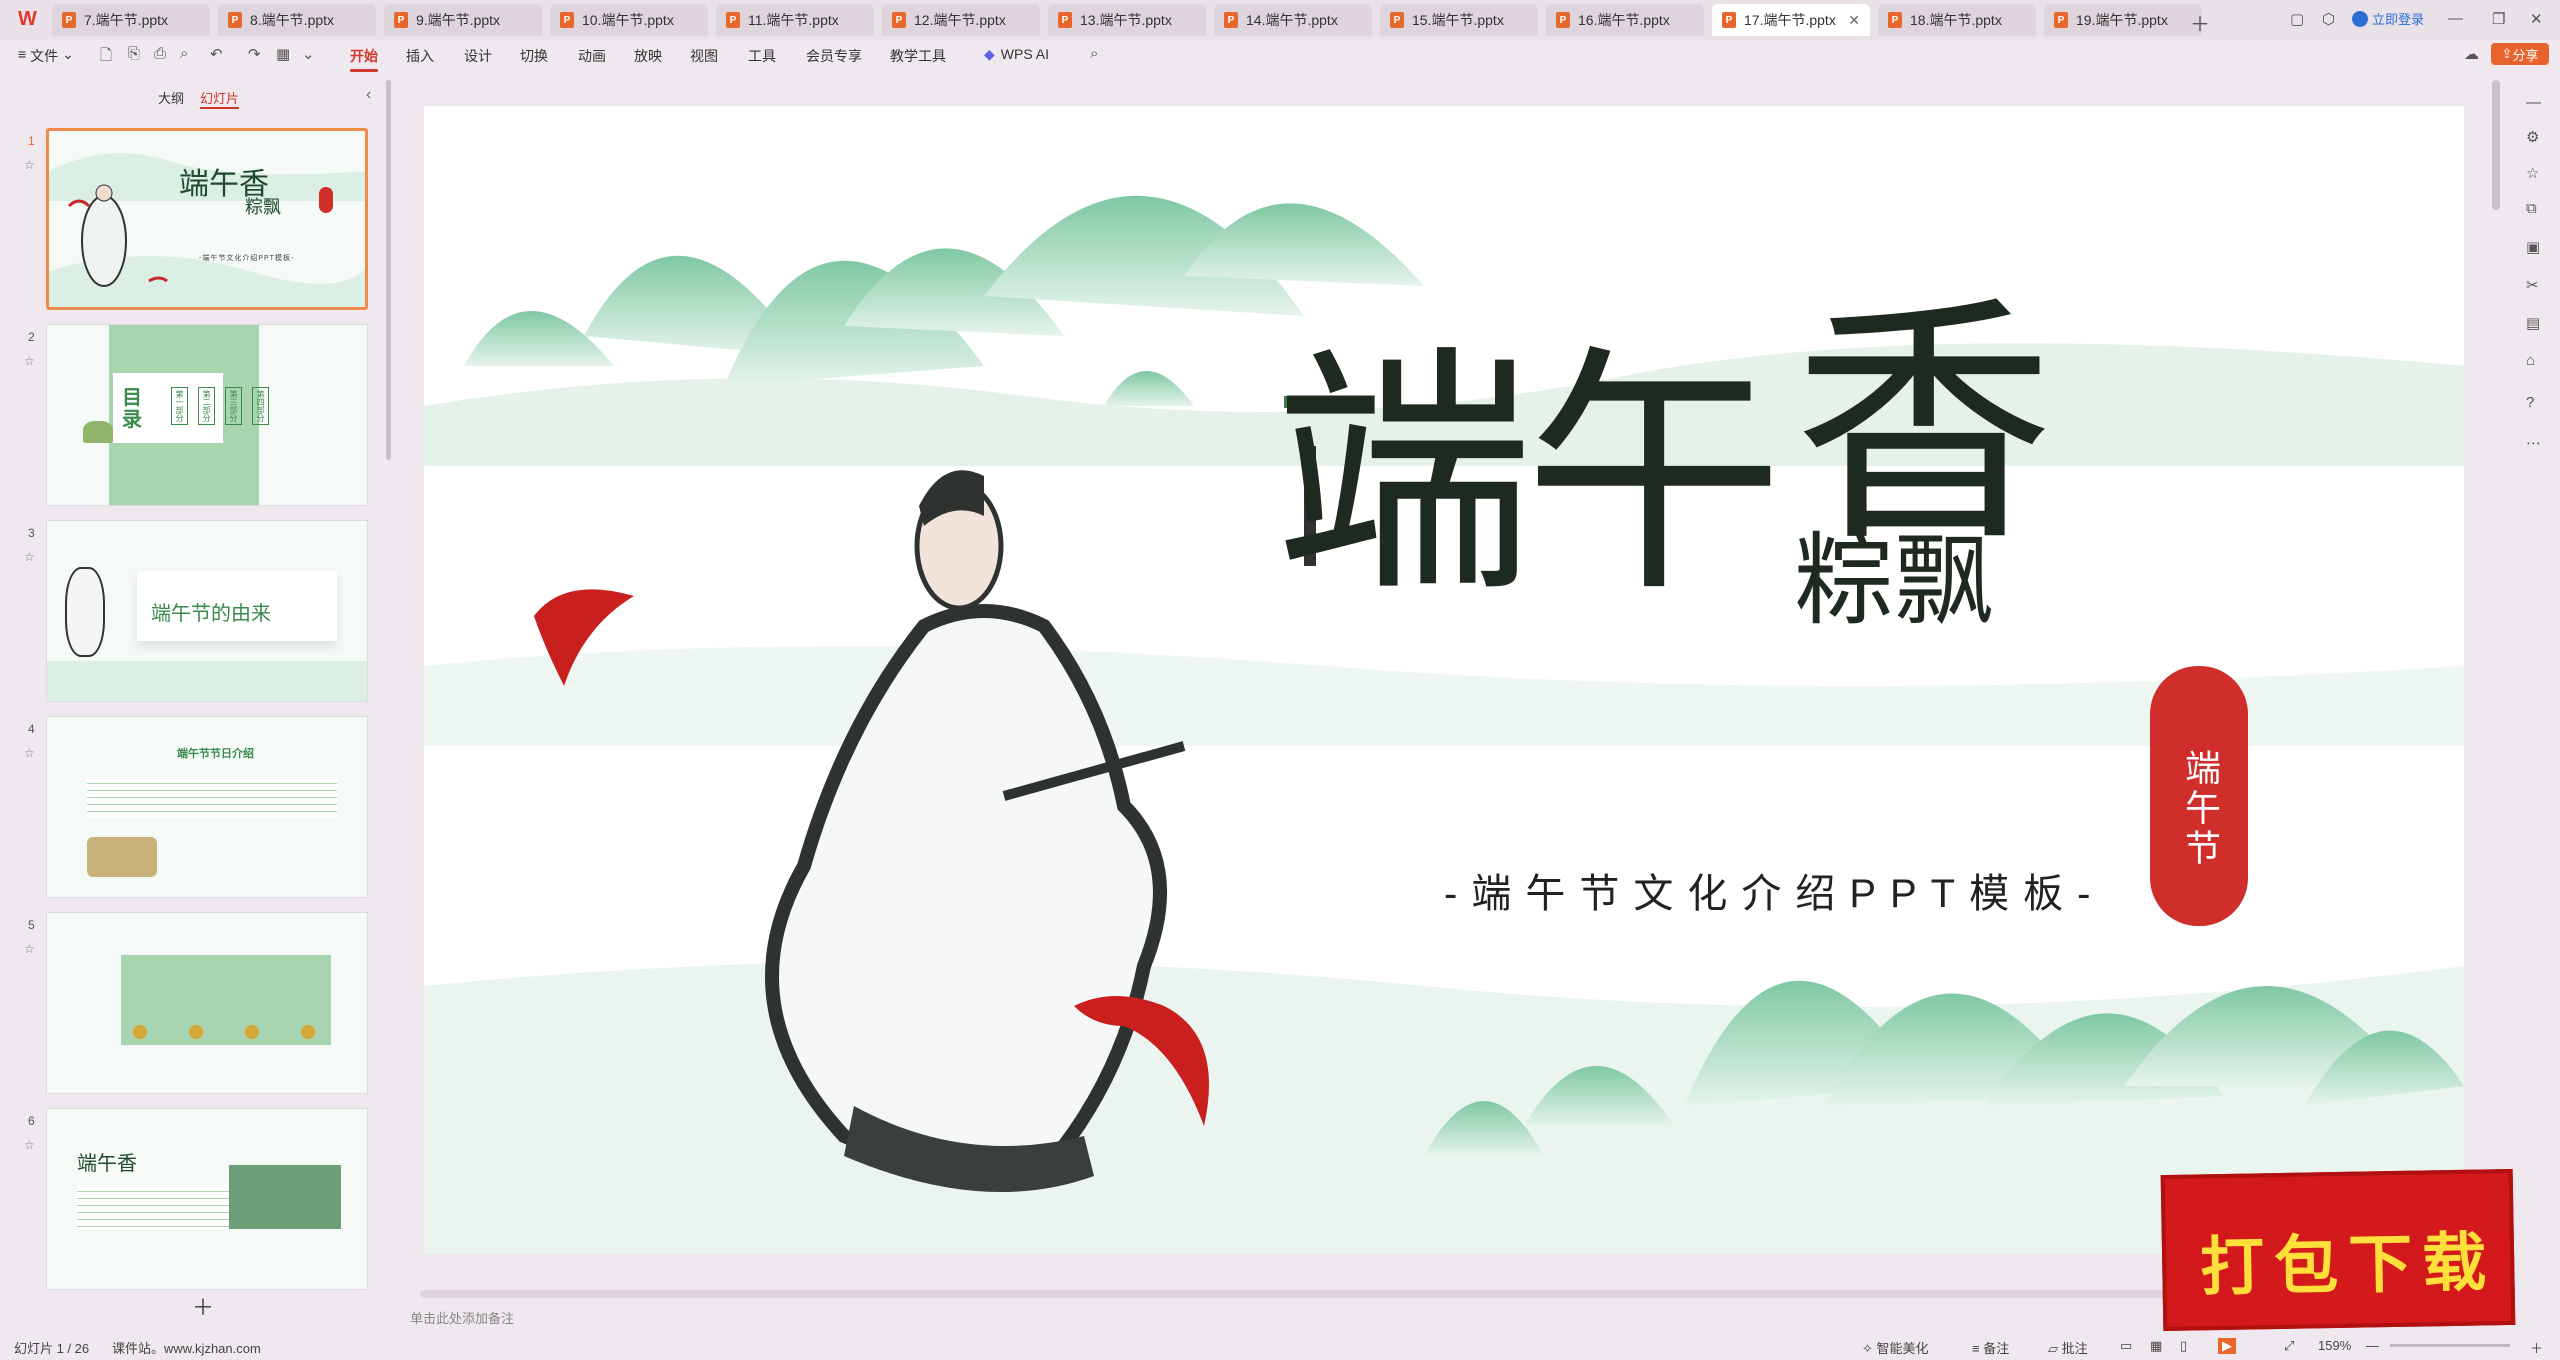 This screenshot has width=2560, height=1360. Describe the element at coordinates (1791, 20) in the screenshot. I see `file-tab: P 17.端午节.pptx ✕` at that location.